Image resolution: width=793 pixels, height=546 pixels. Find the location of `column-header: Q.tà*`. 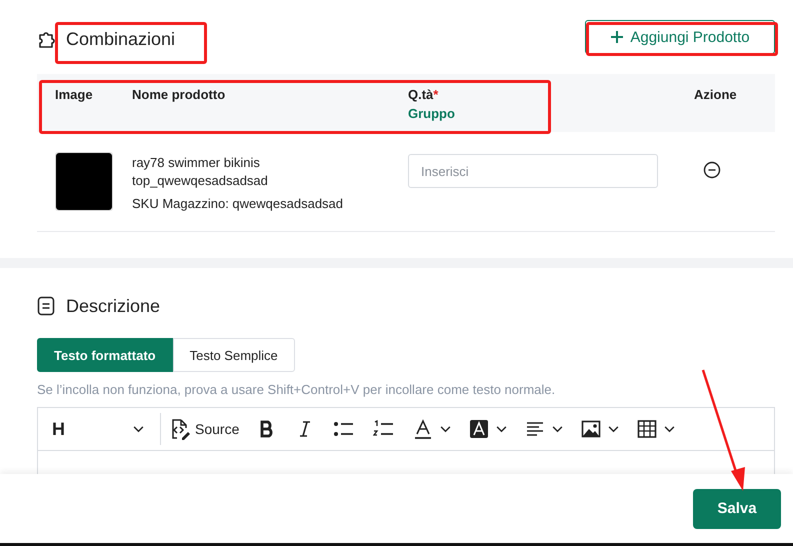

column-header: Q.tà* is located at coordinates (424, 94).